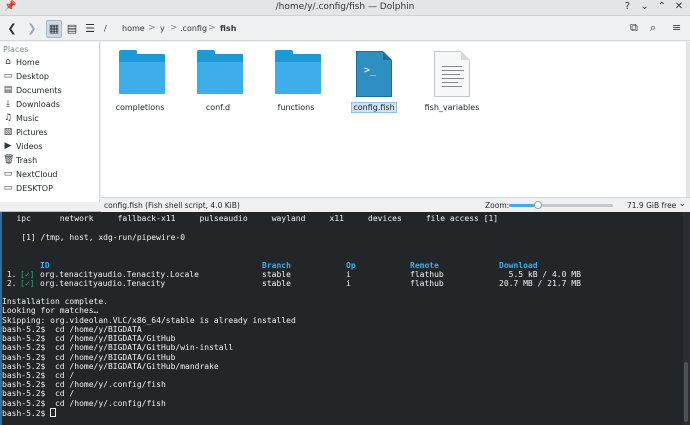 Image resolution: width=690 pixels, height=425 pixels. Describe the element at coordinates (679, 6) in the screenshot. I see `close-icon: ✕` at that location.